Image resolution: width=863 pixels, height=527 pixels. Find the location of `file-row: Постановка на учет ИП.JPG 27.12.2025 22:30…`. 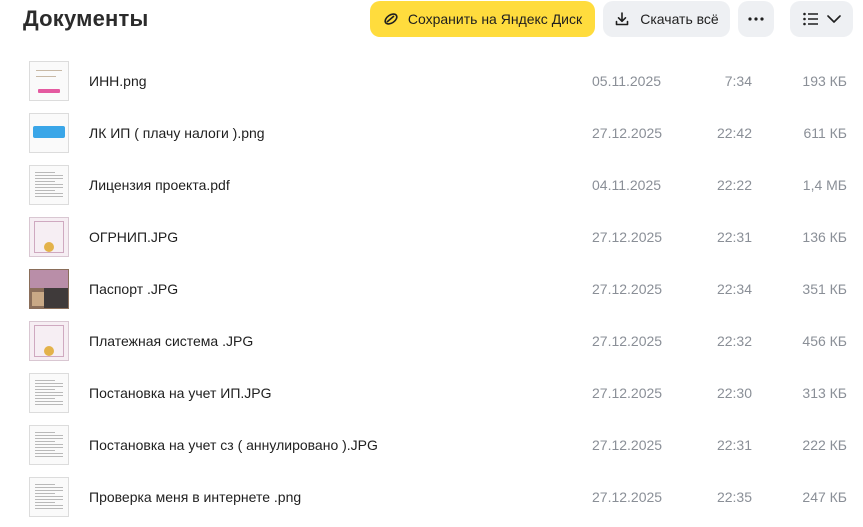

file-row: Постановка на учет ИП.JPG 27.12.2025 22:30… is located at coordinates (431, 394).